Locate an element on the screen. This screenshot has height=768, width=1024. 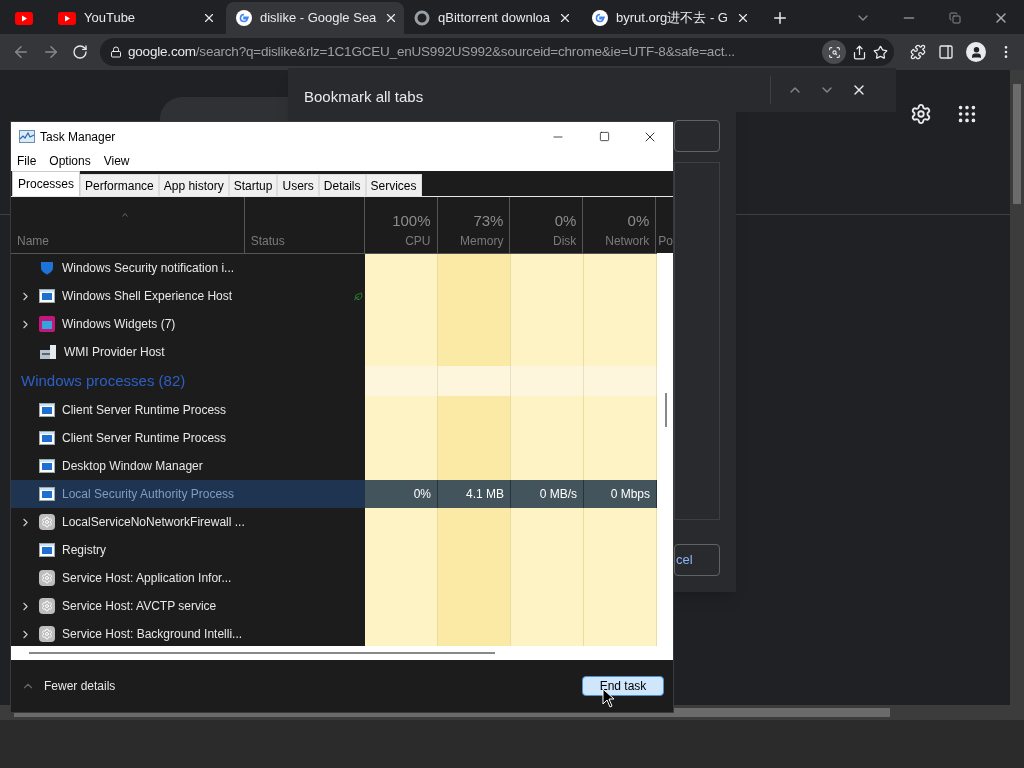
forward-icon is located at coordinates (51, 52).